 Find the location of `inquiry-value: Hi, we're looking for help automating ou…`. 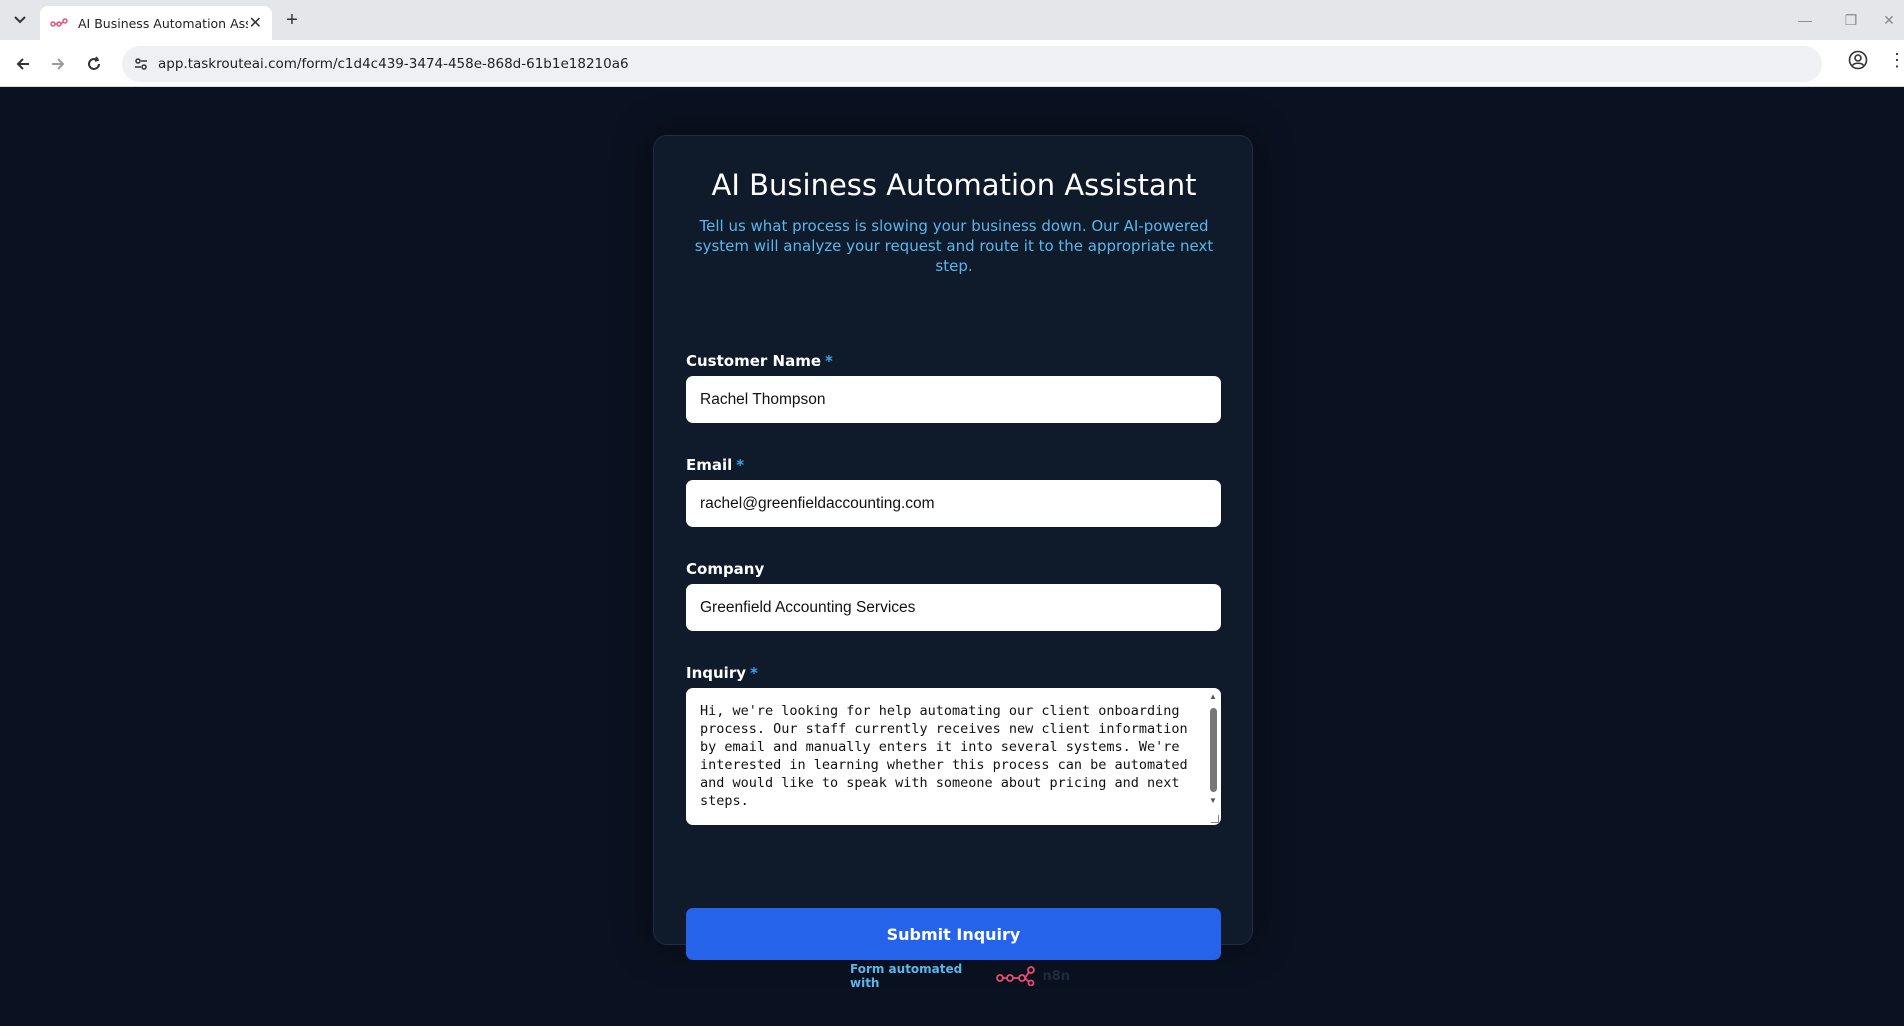

inquiry-value: Hi, we're looking for help automating ou… is located at coordinates (948, 756).